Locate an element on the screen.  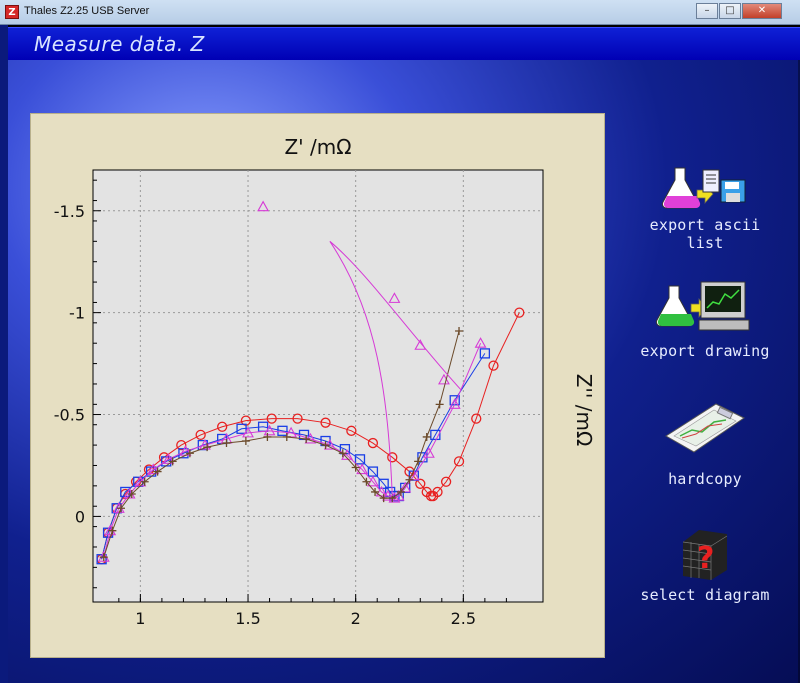
export-drawing-icon is located at coordinates (702, 306).